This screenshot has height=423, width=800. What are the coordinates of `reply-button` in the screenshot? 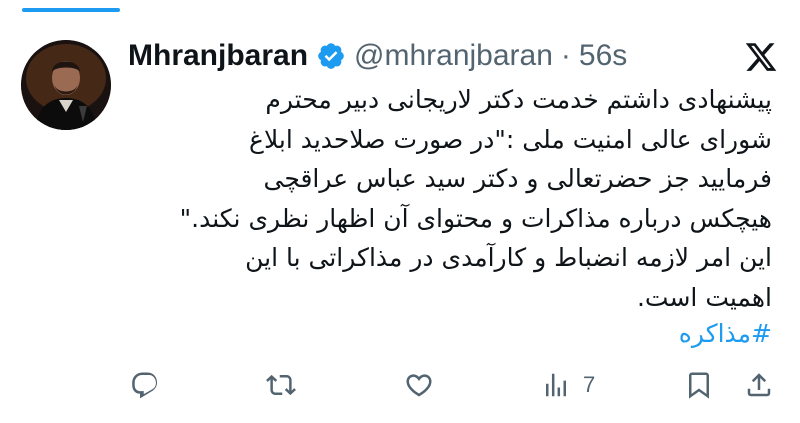 It's located at (145, 385).